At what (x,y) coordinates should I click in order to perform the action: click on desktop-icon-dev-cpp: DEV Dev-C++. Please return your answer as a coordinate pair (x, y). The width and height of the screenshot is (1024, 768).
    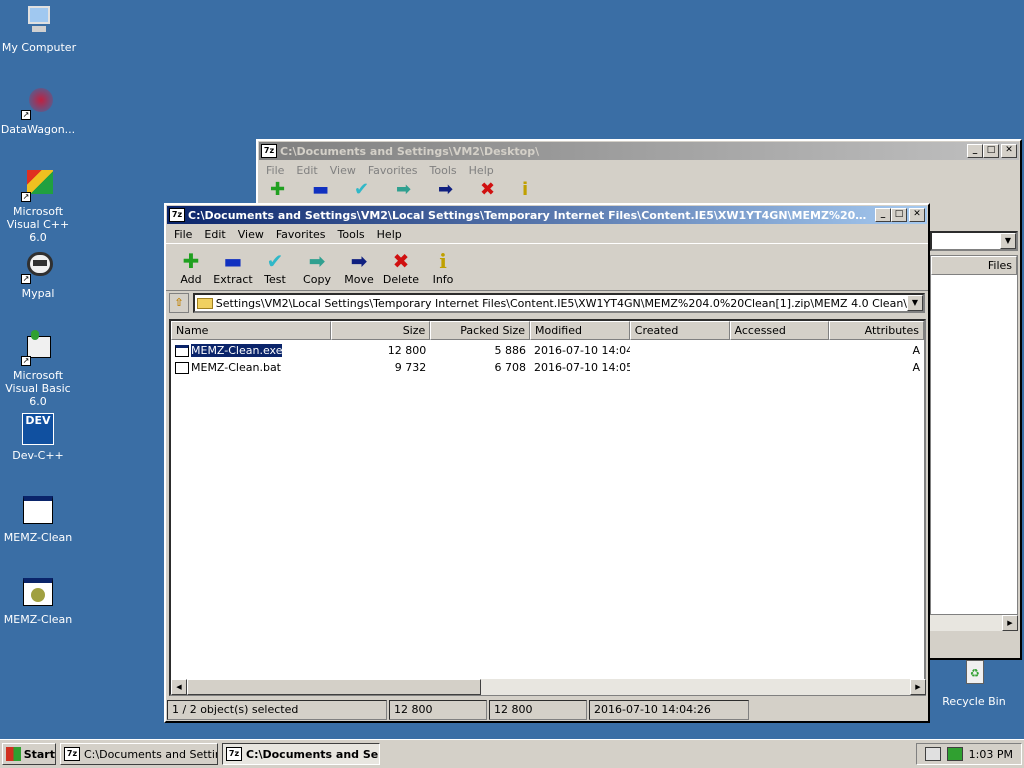
    Looking at the image, I should click on (39, 437).